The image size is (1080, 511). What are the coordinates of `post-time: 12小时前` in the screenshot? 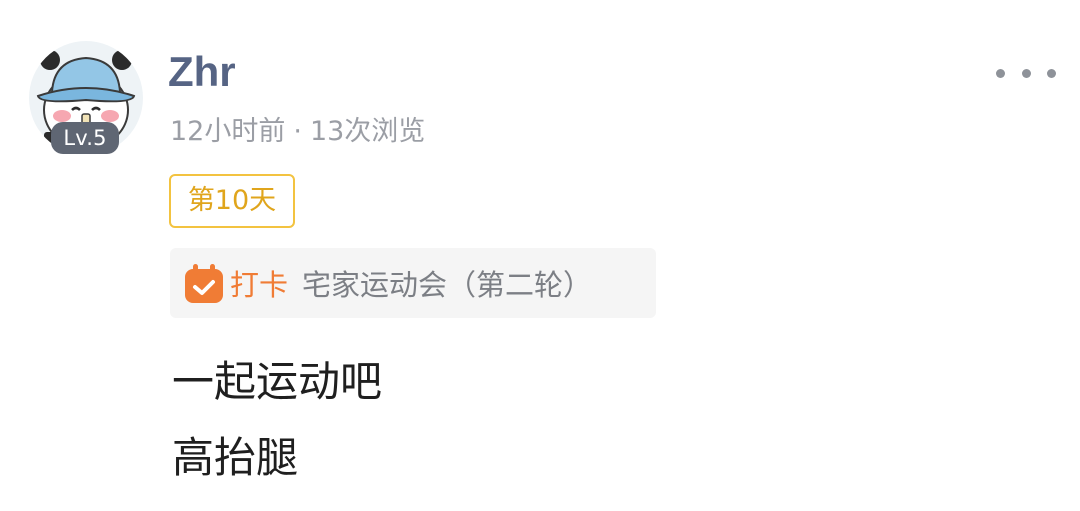 It's located at (228, 131).